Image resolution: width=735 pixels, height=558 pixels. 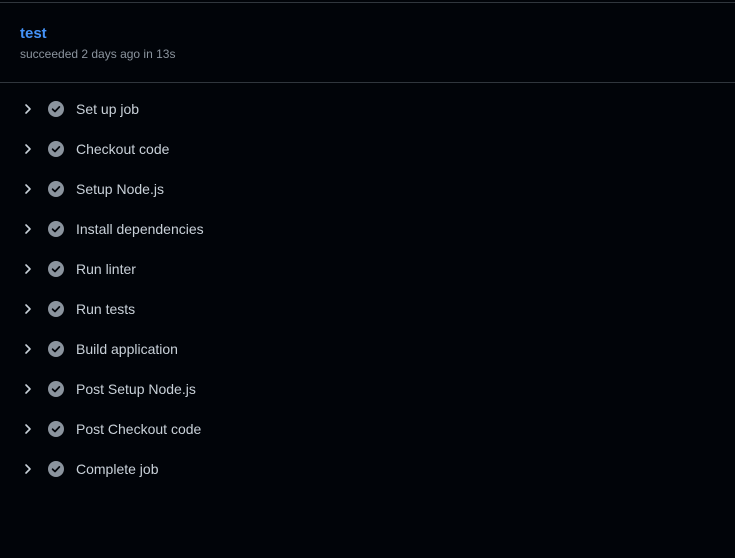 I want to click on step-label: Set up job, so click(x=108, y=109).